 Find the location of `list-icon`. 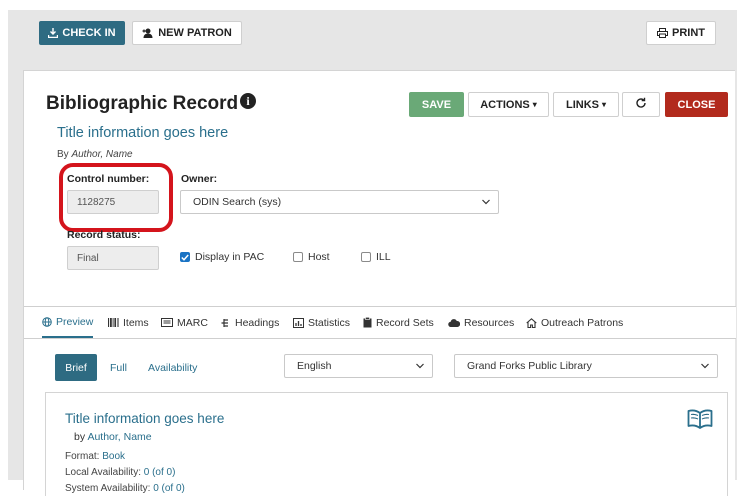

list-icon is located at coordinates (167, 322).